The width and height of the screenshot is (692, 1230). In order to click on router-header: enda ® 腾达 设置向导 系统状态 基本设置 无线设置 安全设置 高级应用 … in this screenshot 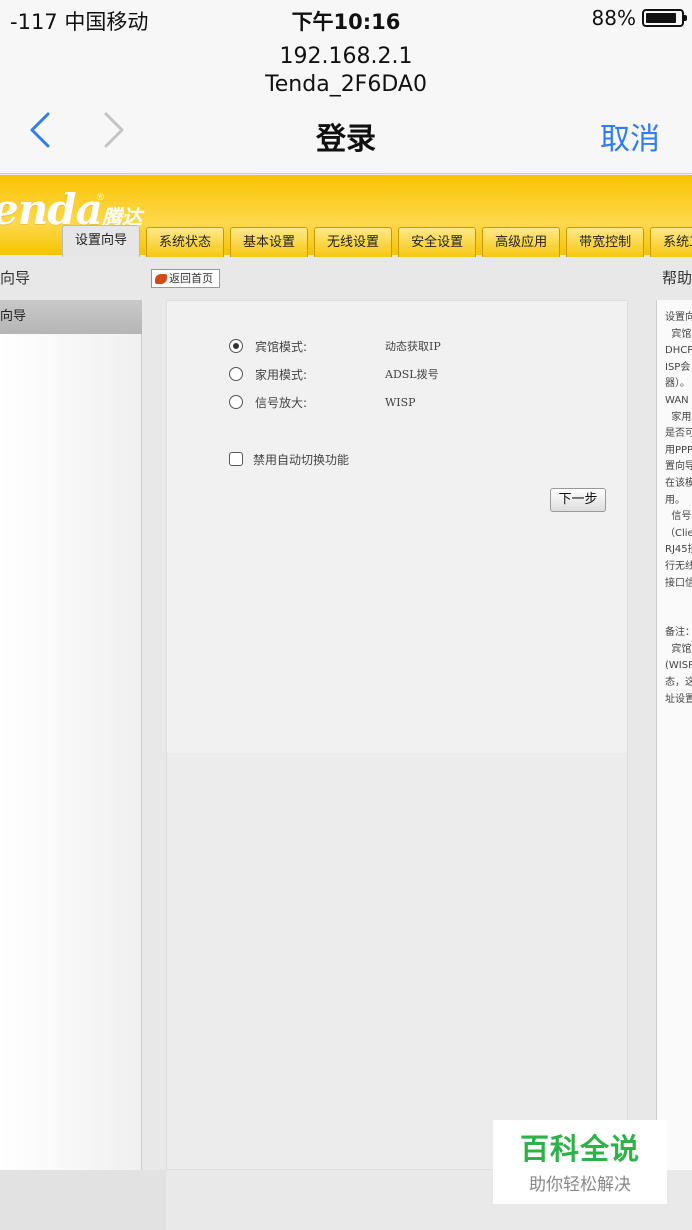, I will do `click(346, 216)`.